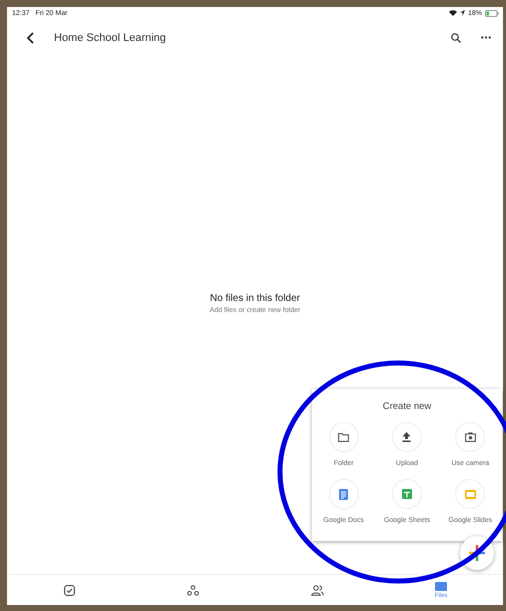 The image size is (506, 611). I want to click on back-icon, so click(30, 38).